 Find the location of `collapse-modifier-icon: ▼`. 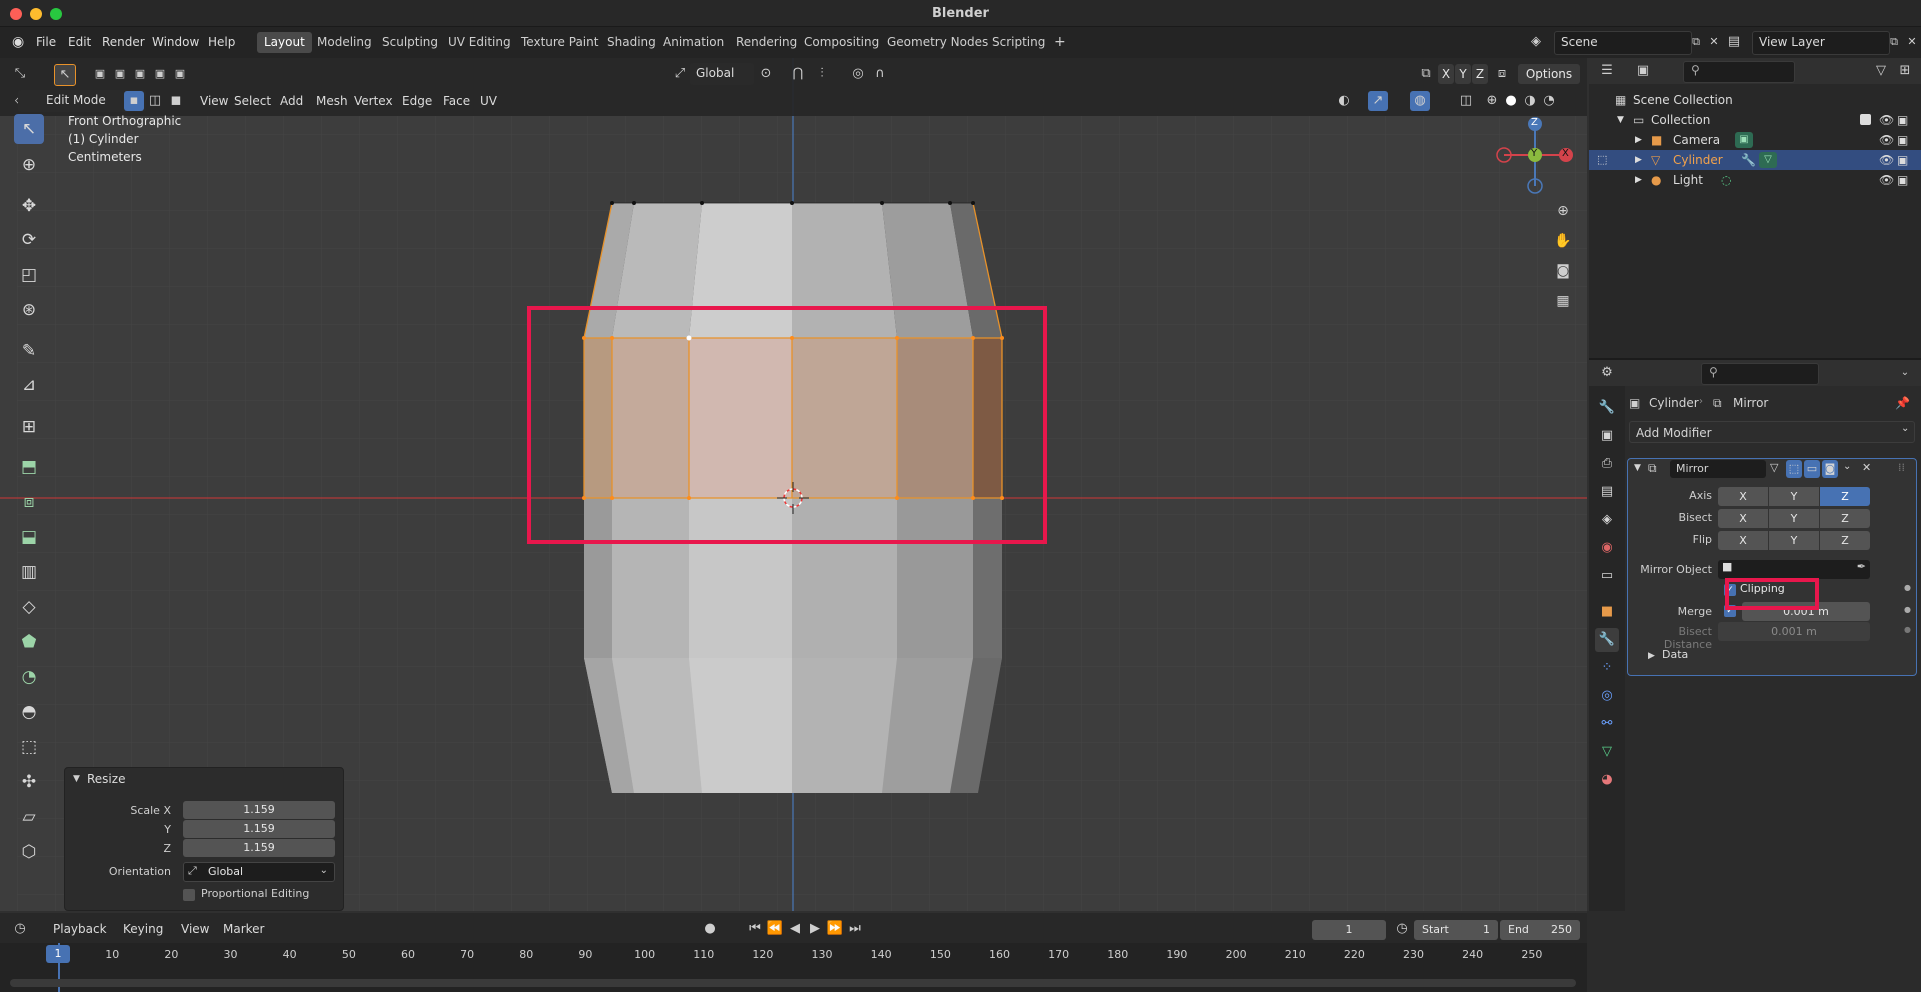

collapse-modifier-icon: ▼ is located at coordinates (1637, 468).